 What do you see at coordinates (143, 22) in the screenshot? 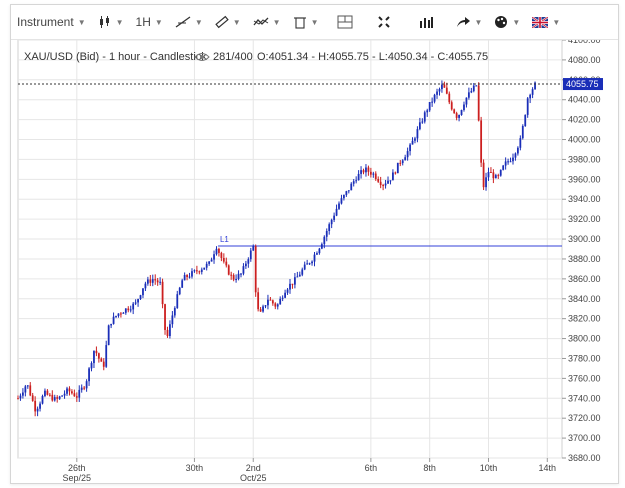
I see `timeframe-label: 1H` at bounding box center [143, 22].